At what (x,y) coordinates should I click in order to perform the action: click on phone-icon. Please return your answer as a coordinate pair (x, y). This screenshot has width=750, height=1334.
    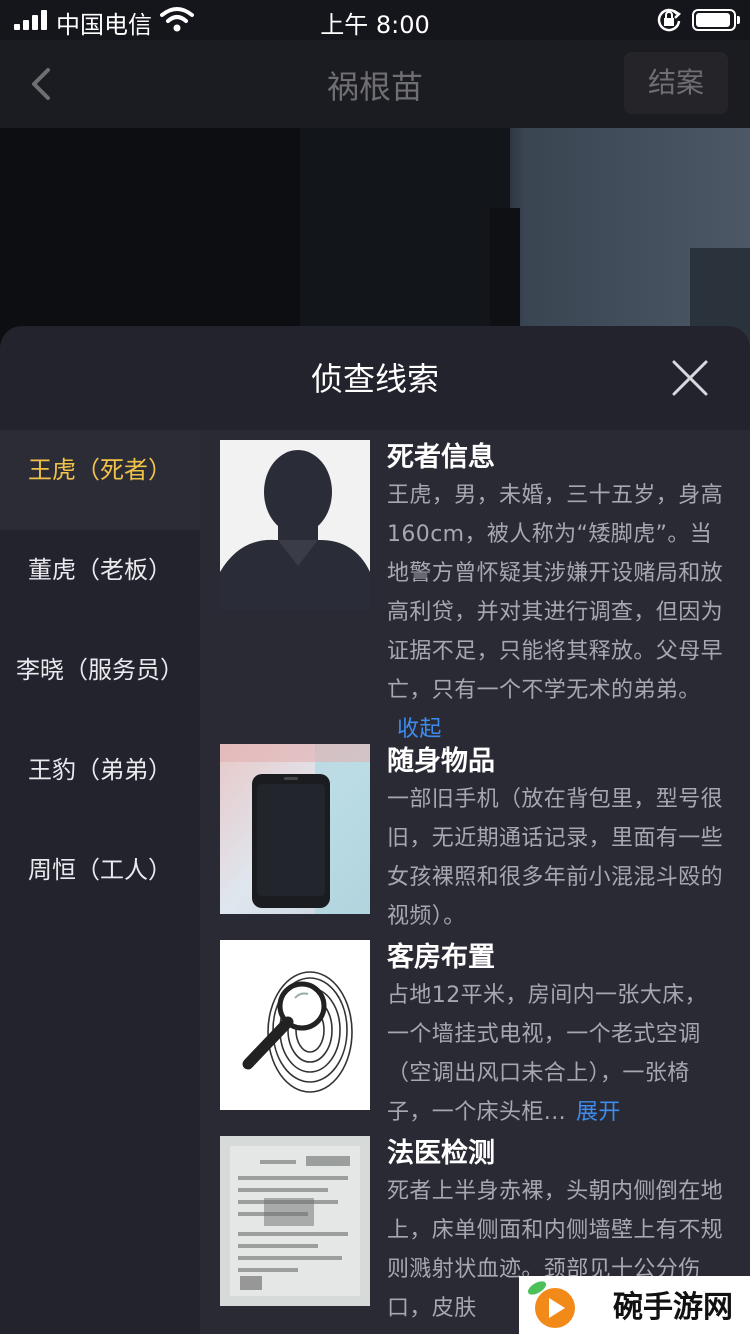
    Looking at the image, I should click on (295, 829).